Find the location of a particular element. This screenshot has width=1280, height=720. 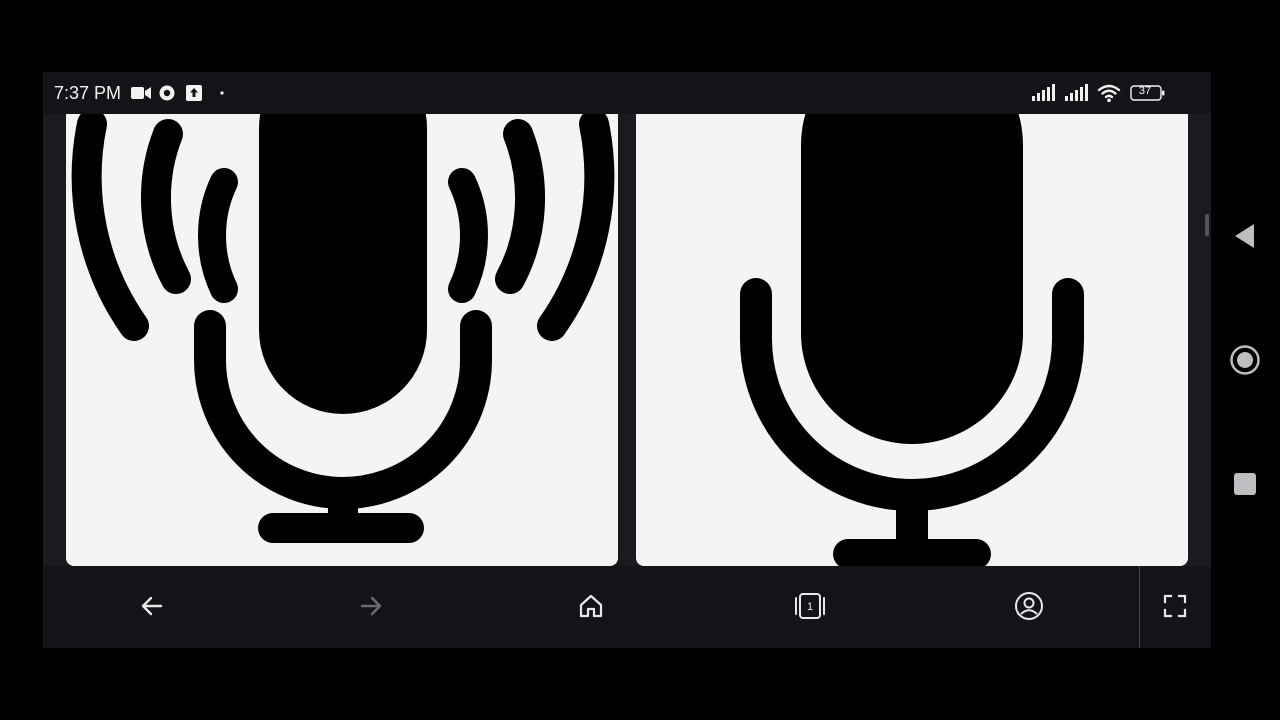

android-nav-bar is located at coordinates (1245, 360).